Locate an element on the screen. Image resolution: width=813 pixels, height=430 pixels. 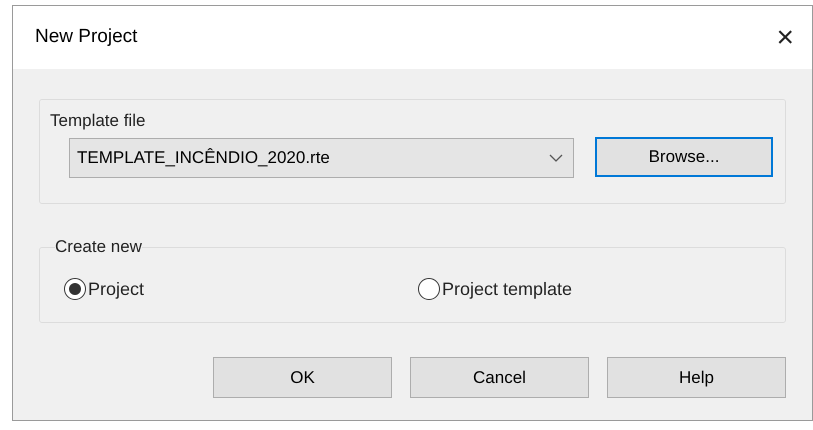
dialog-button: Cancel is located at coordinates (499, 377).